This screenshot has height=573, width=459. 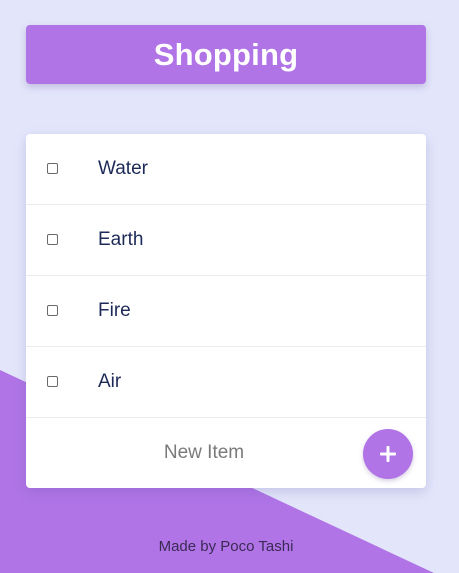 I want to click on app-header: Shopping, so click(x=226, y=54).